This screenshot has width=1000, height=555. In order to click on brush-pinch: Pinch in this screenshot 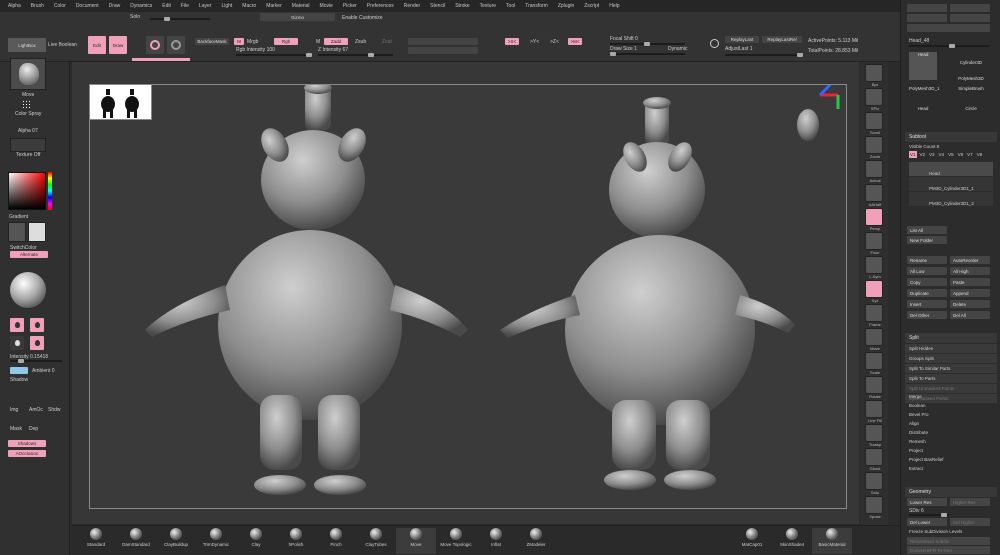, I will do `click(336, 541)`.